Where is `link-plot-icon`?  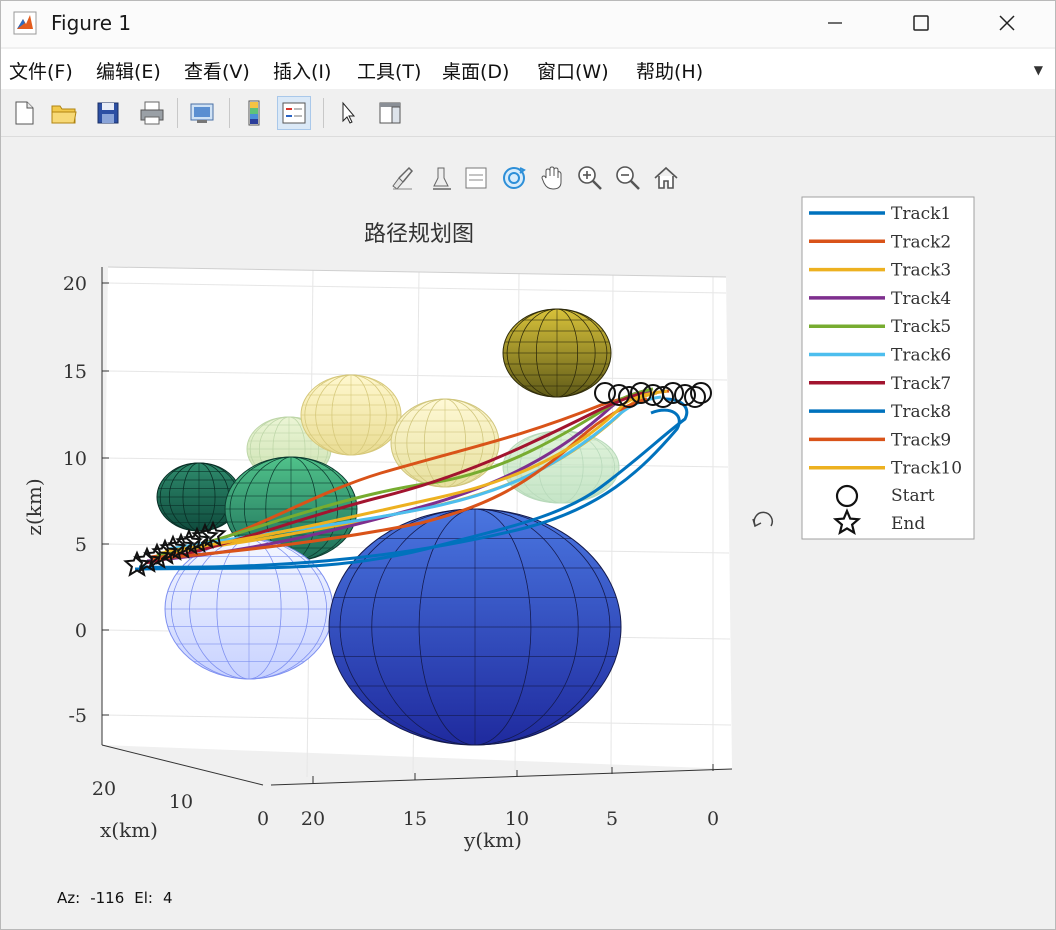
link-plot-icon is located at coordinates (202, 113).